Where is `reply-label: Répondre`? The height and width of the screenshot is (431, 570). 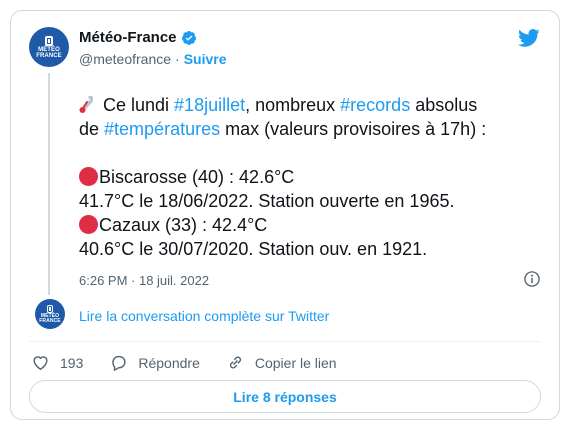 reply-label: Répondre is located at coordinates (169, 362).